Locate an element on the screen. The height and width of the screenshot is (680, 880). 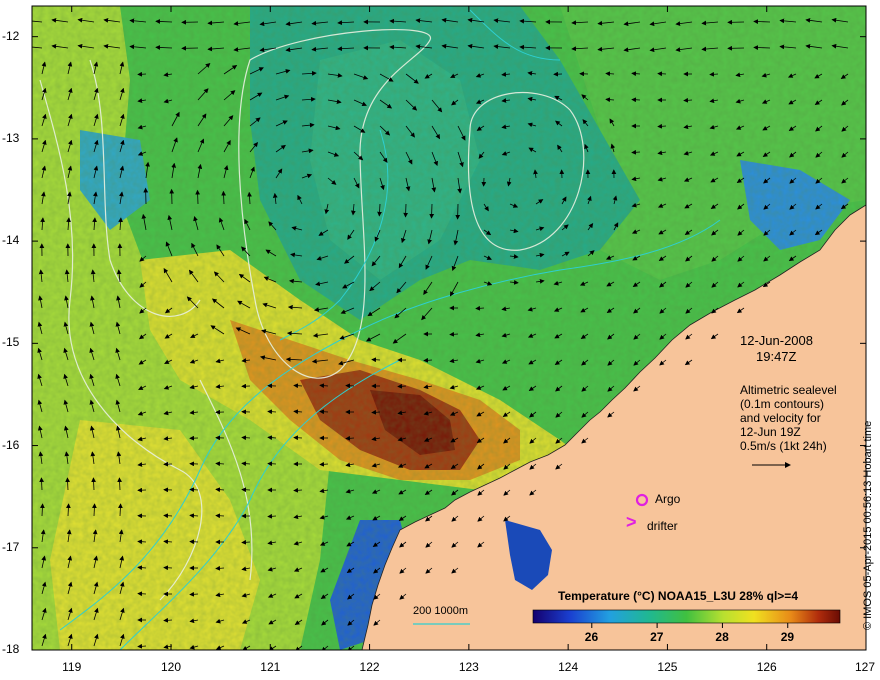
altimetry-line-5: 0.5m/s (1kt 24h) is located at coordinates (783, 446).